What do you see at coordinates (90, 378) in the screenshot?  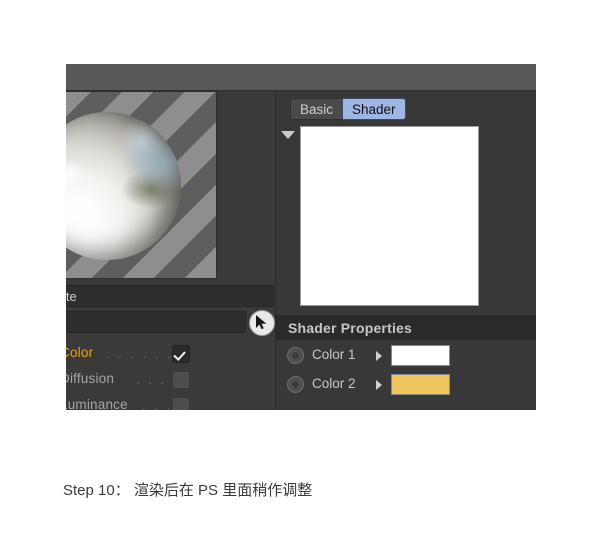 I see `channel-label: Diffusion` at bounding box center [90, 378].